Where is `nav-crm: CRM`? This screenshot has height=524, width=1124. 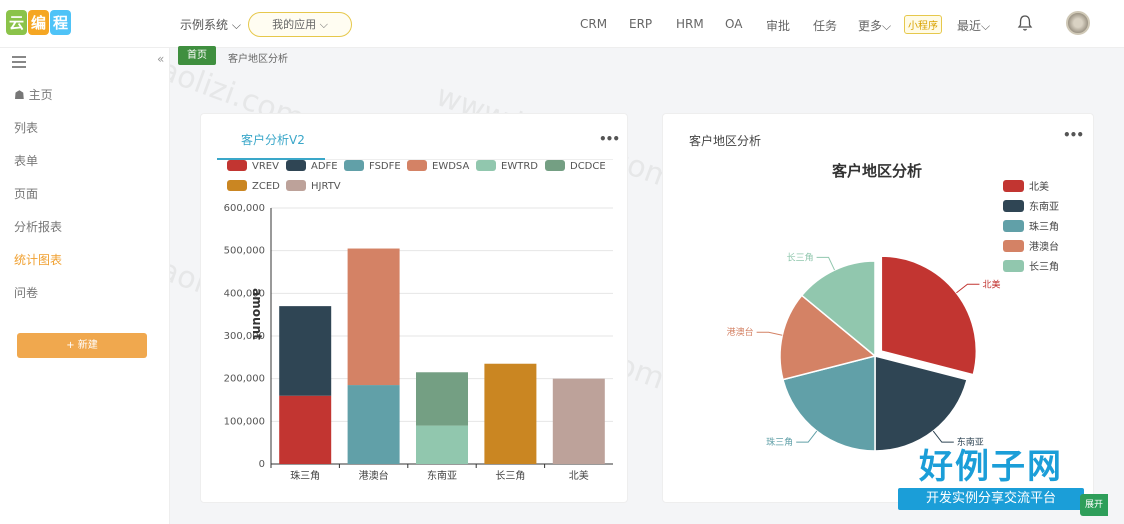
nav-crm: CRM is located at coordinates (593, 24).